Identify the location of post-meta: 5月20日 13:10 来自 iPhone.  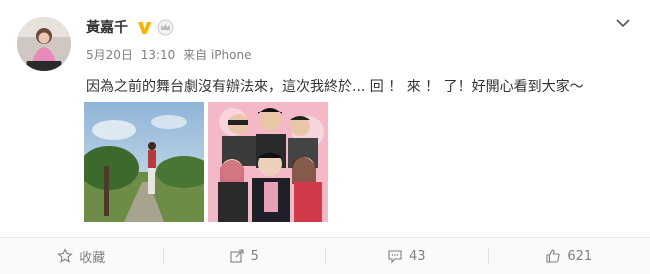
(170, 55).